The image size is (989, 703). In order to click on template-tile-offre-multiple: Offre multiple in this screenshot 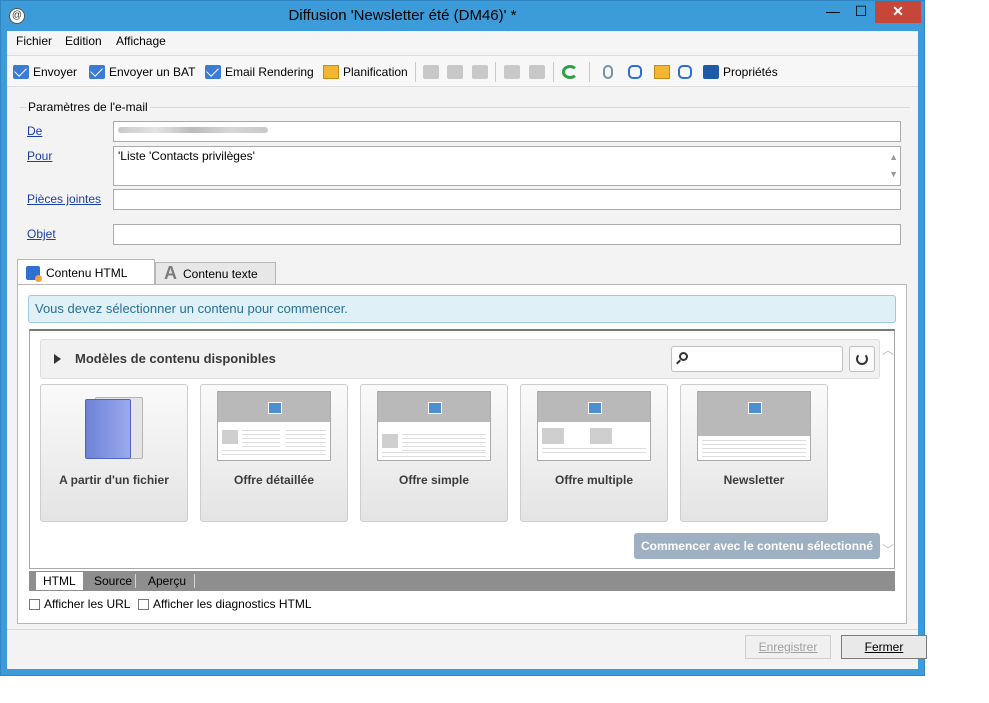, I will do `click(594, 453)`.